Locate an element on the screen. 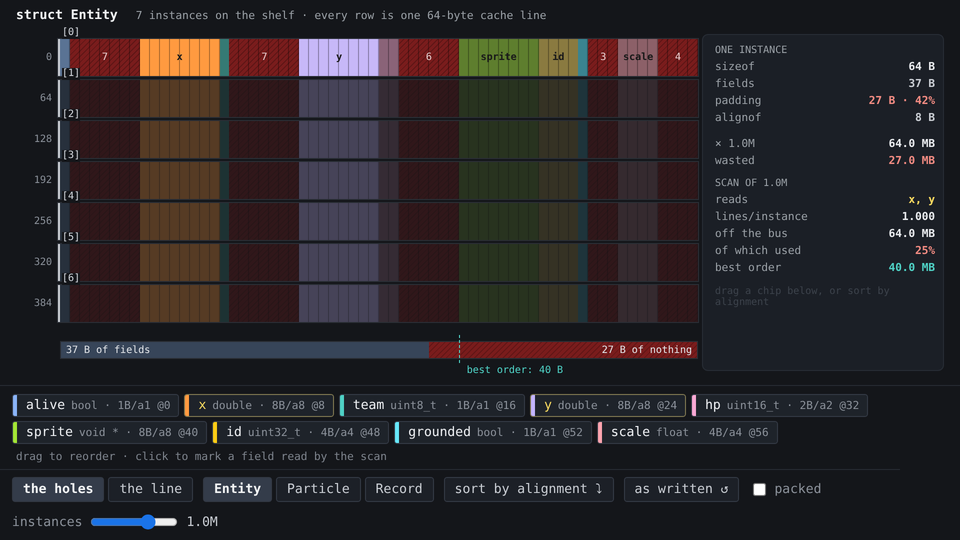 This screenshot has width=960, height=540. row-index: [5] is located at coordinates (71, 238).